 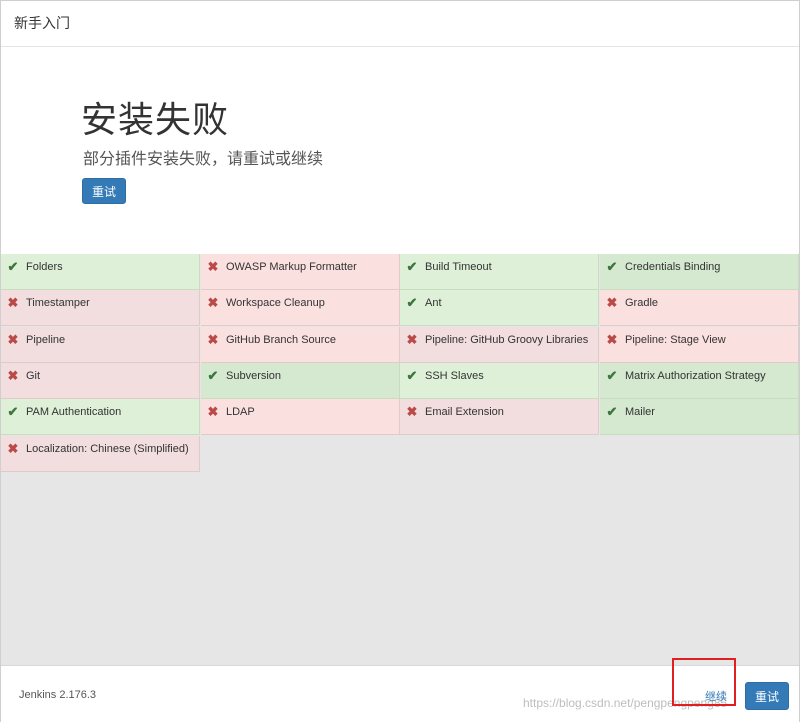 I want to click on plugin-name: Gradle, so click(x=642, y=303).